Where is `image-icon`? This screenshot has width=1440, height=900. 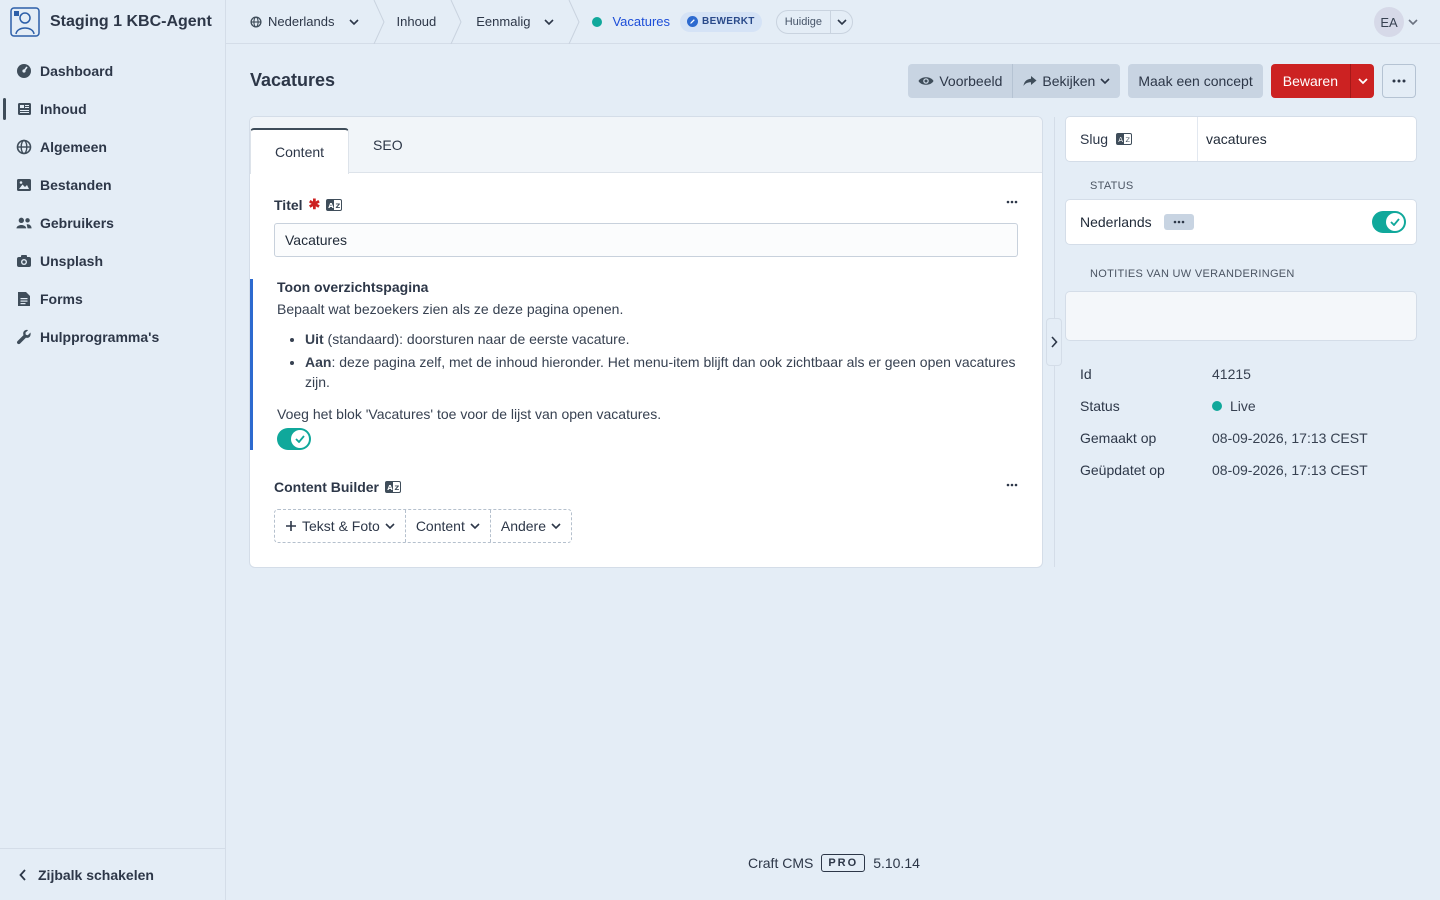 image-icon is located at coordinates (24, 185).